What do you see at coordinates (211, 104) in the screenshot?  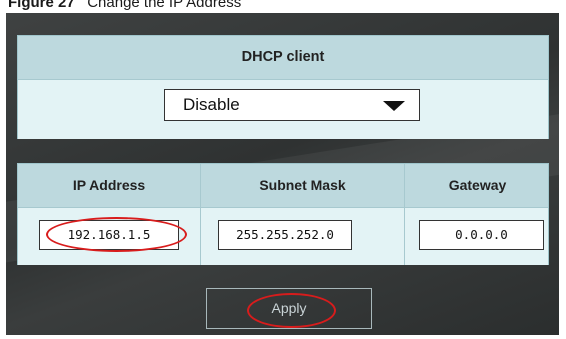 I see `dhcp-selected-value: Disable` at bounding box center [211, 104].